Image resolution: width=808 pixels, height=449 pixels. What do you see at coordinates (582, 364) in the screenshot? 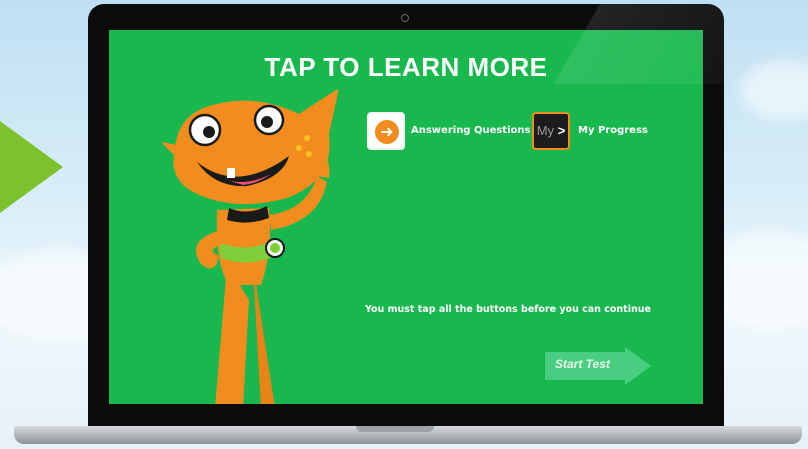
I see `start-test-label: Start Test` at bounding box center [582, 364].